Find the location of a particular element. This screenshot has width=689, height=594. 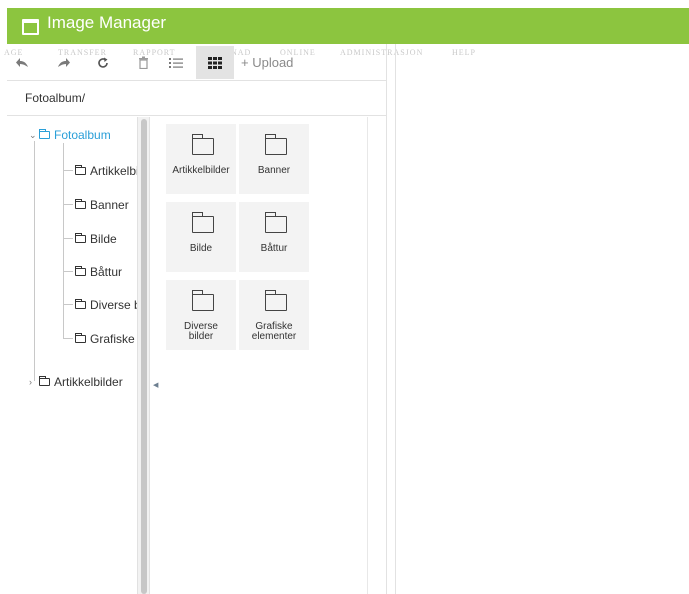

back-arrow-icon is located at coordinates (22, 62).